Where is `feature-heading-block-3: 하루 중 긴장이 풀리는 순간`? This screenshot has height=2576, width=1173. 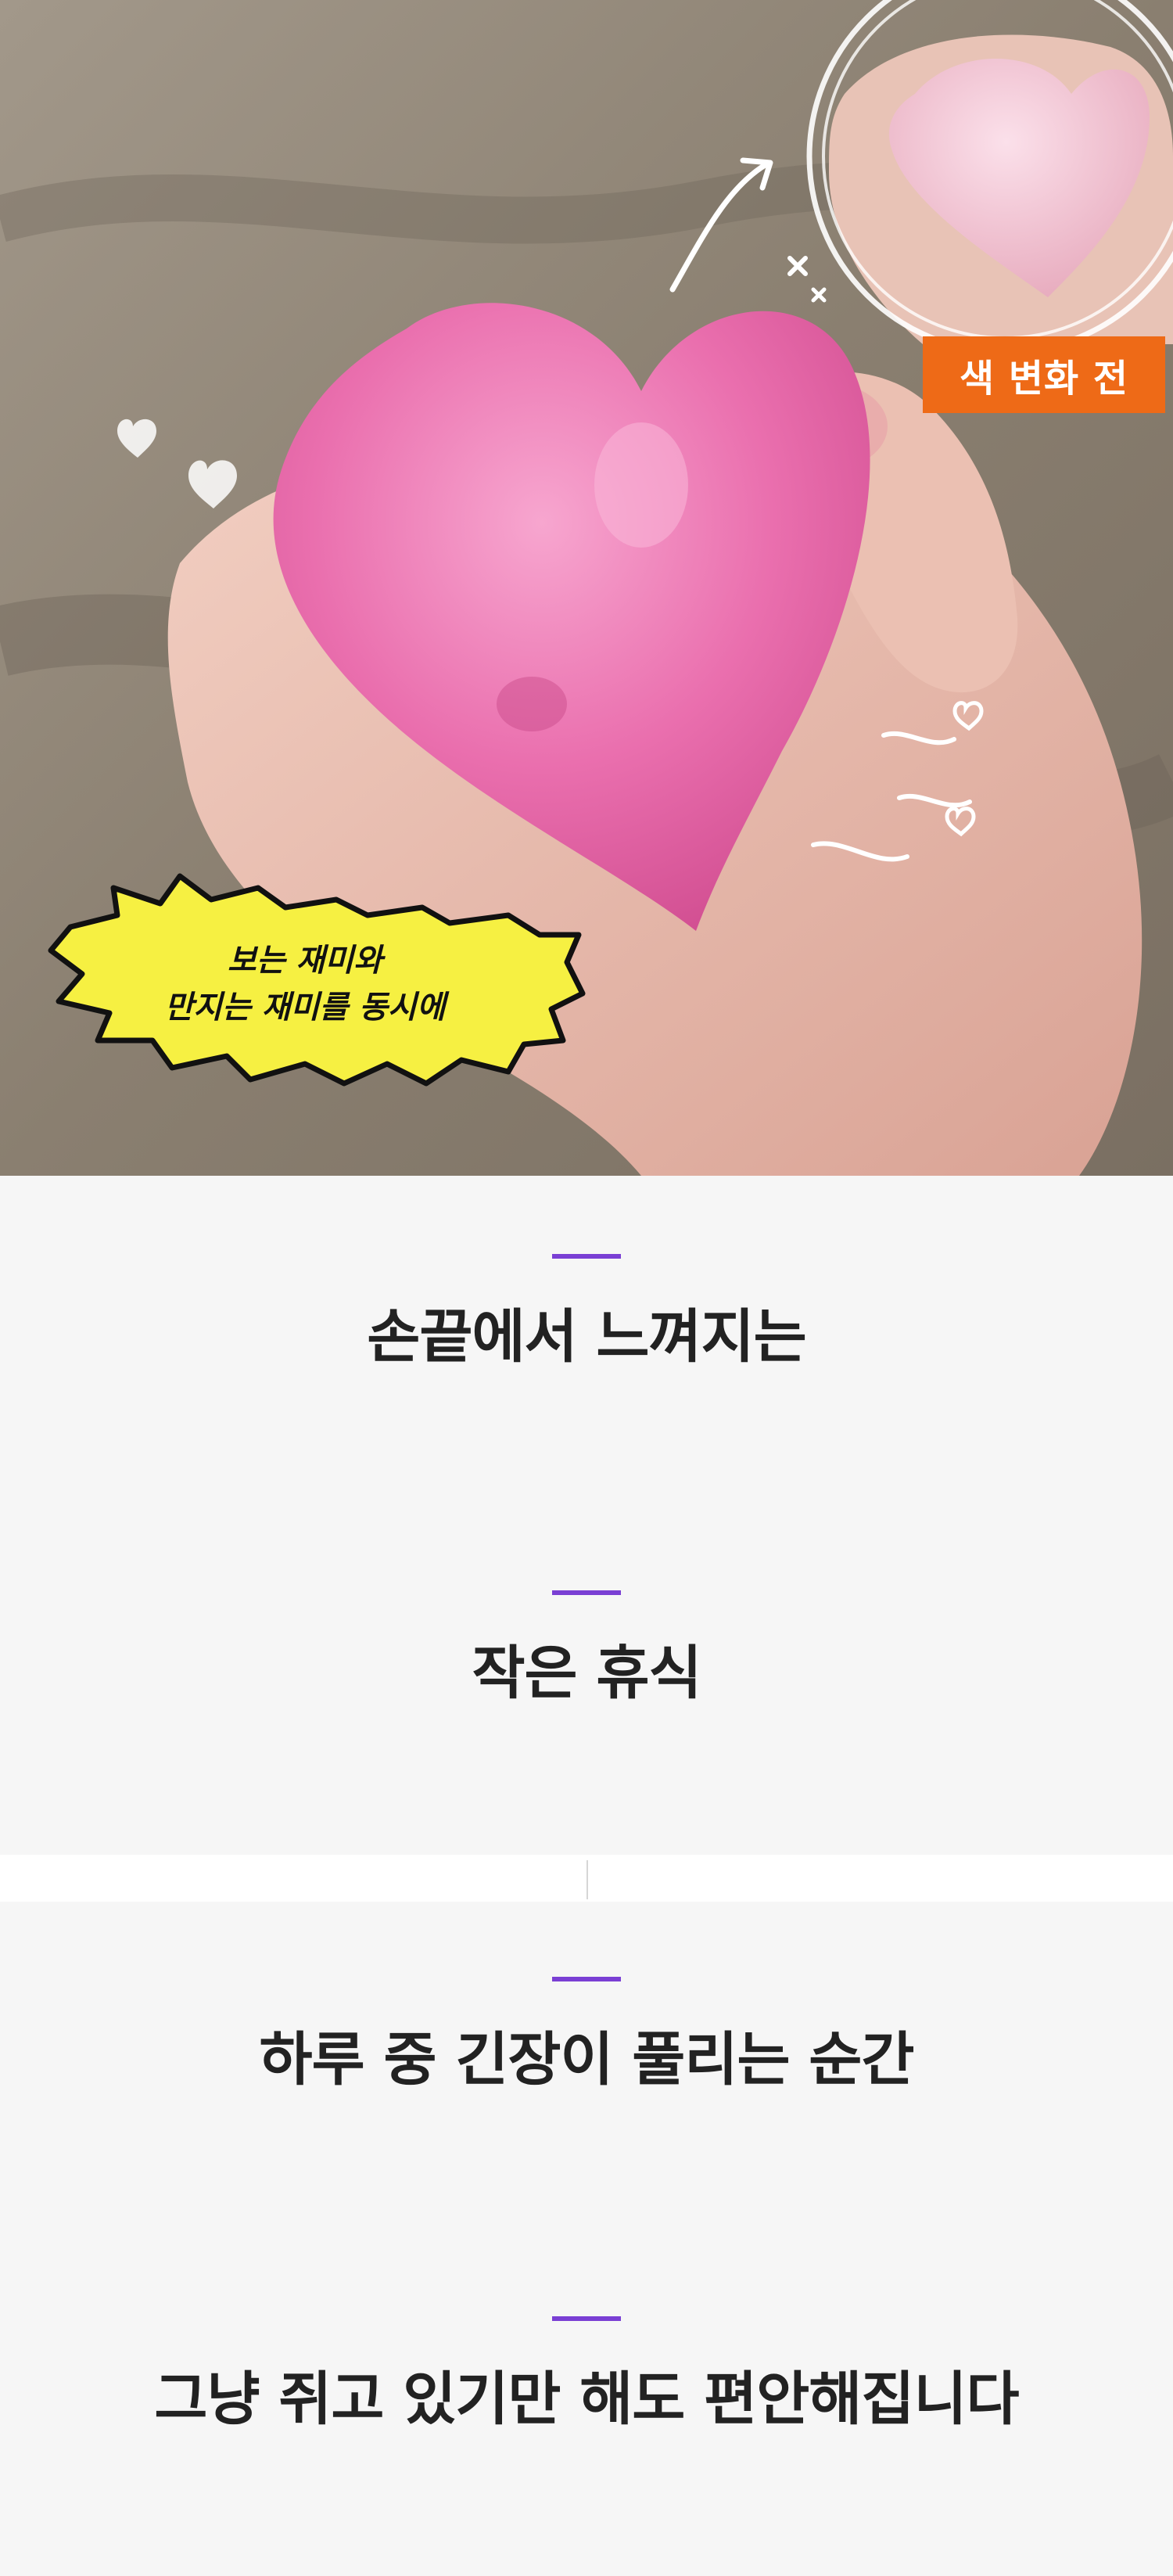 feature-heading-block-3: 하루 중 긴장이 풀리는 순간 is located at coordinates (586, 2037).